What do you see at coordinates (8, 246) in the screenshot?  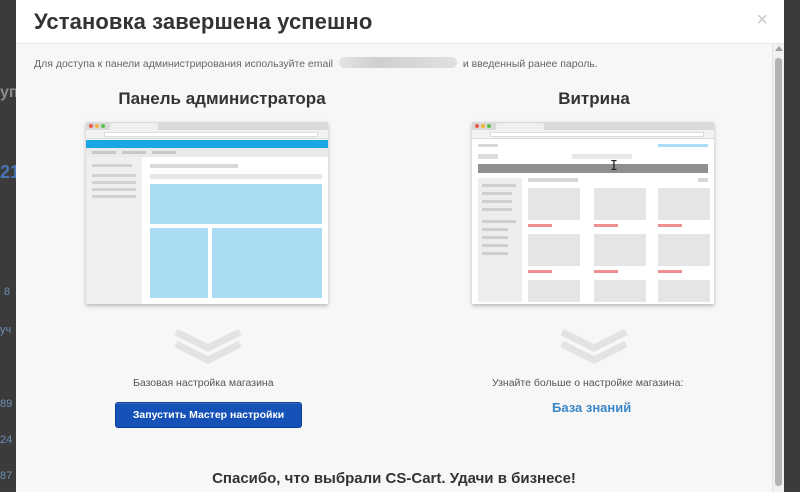 I see `background-left-strip` at bounding box center [8, 246].